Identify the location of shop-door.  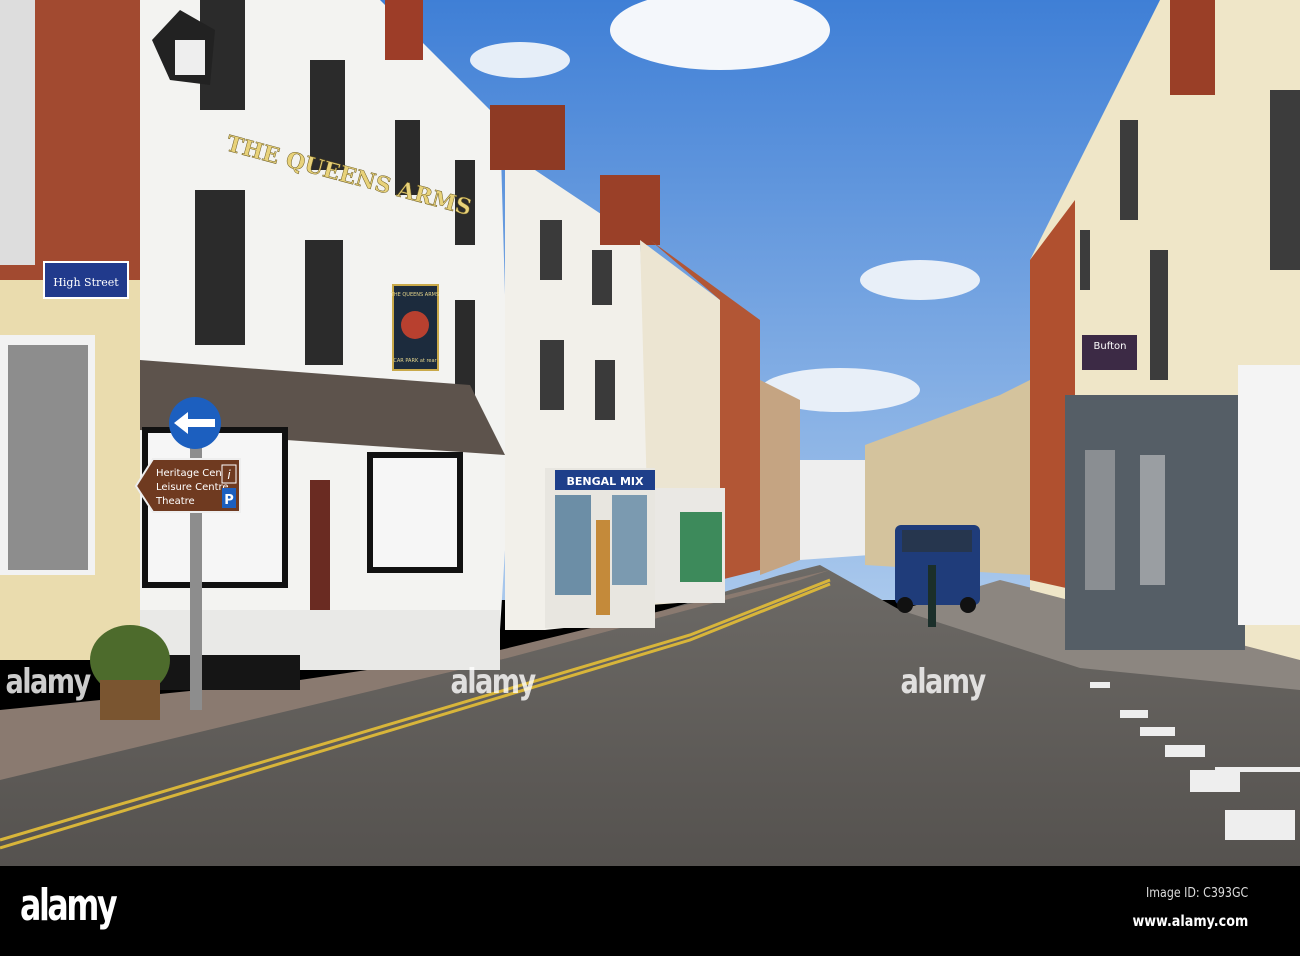
(603, 567).